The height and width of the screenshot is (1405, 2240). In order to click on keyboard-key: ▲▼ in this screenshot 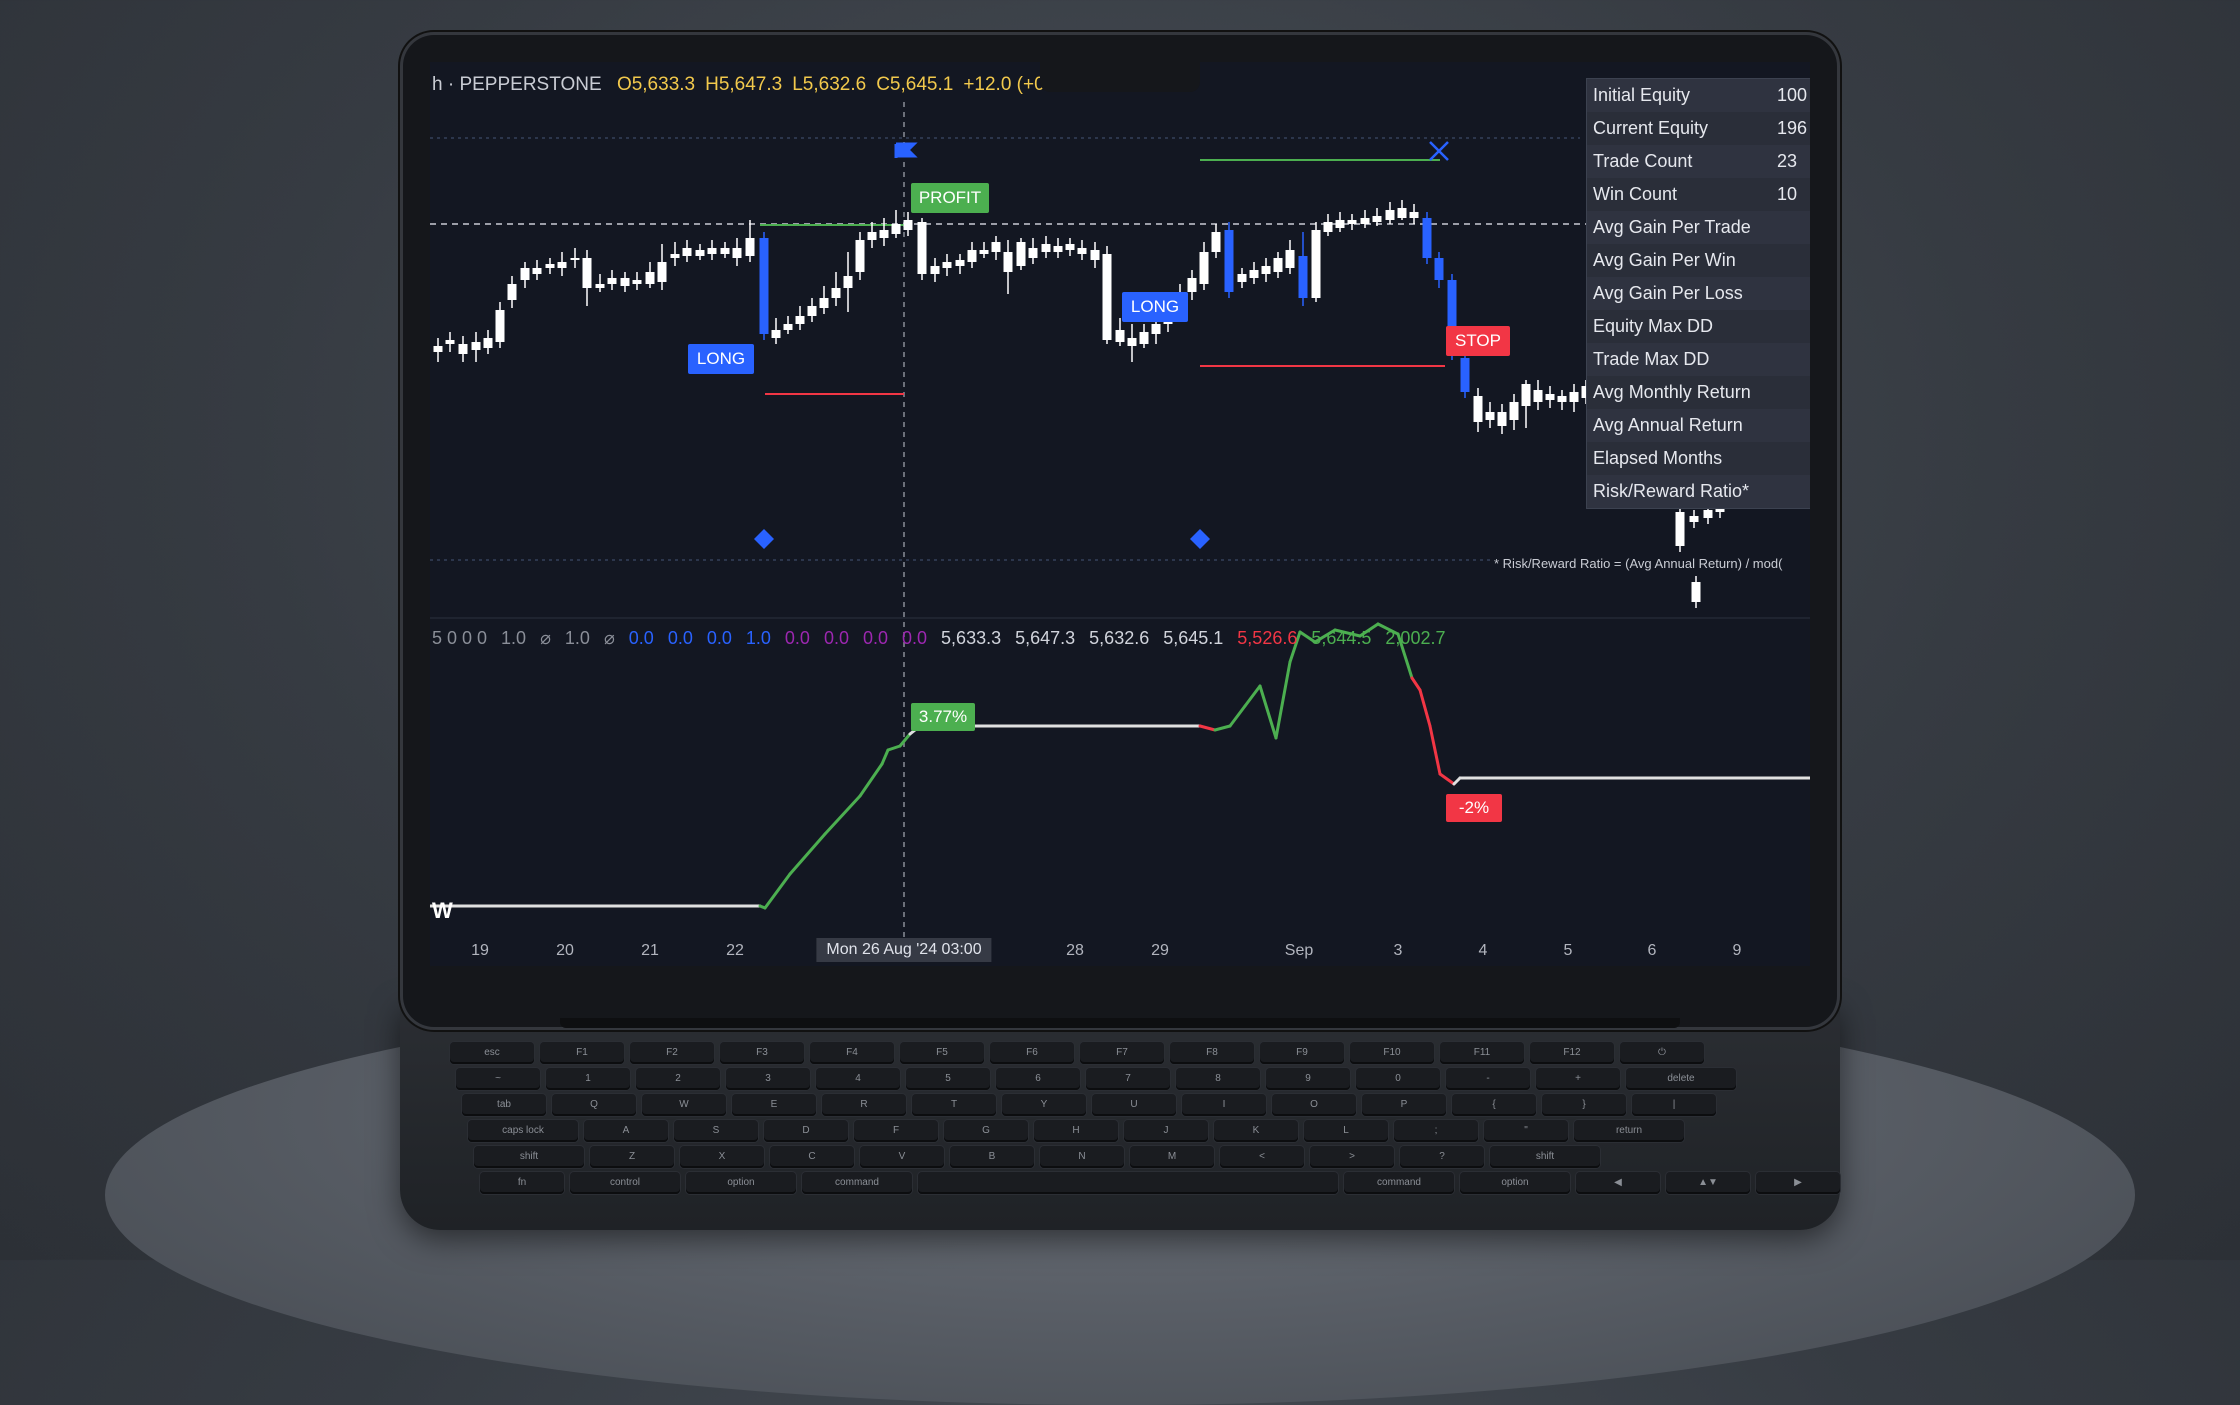, I will do `click(1708, 1183)`.